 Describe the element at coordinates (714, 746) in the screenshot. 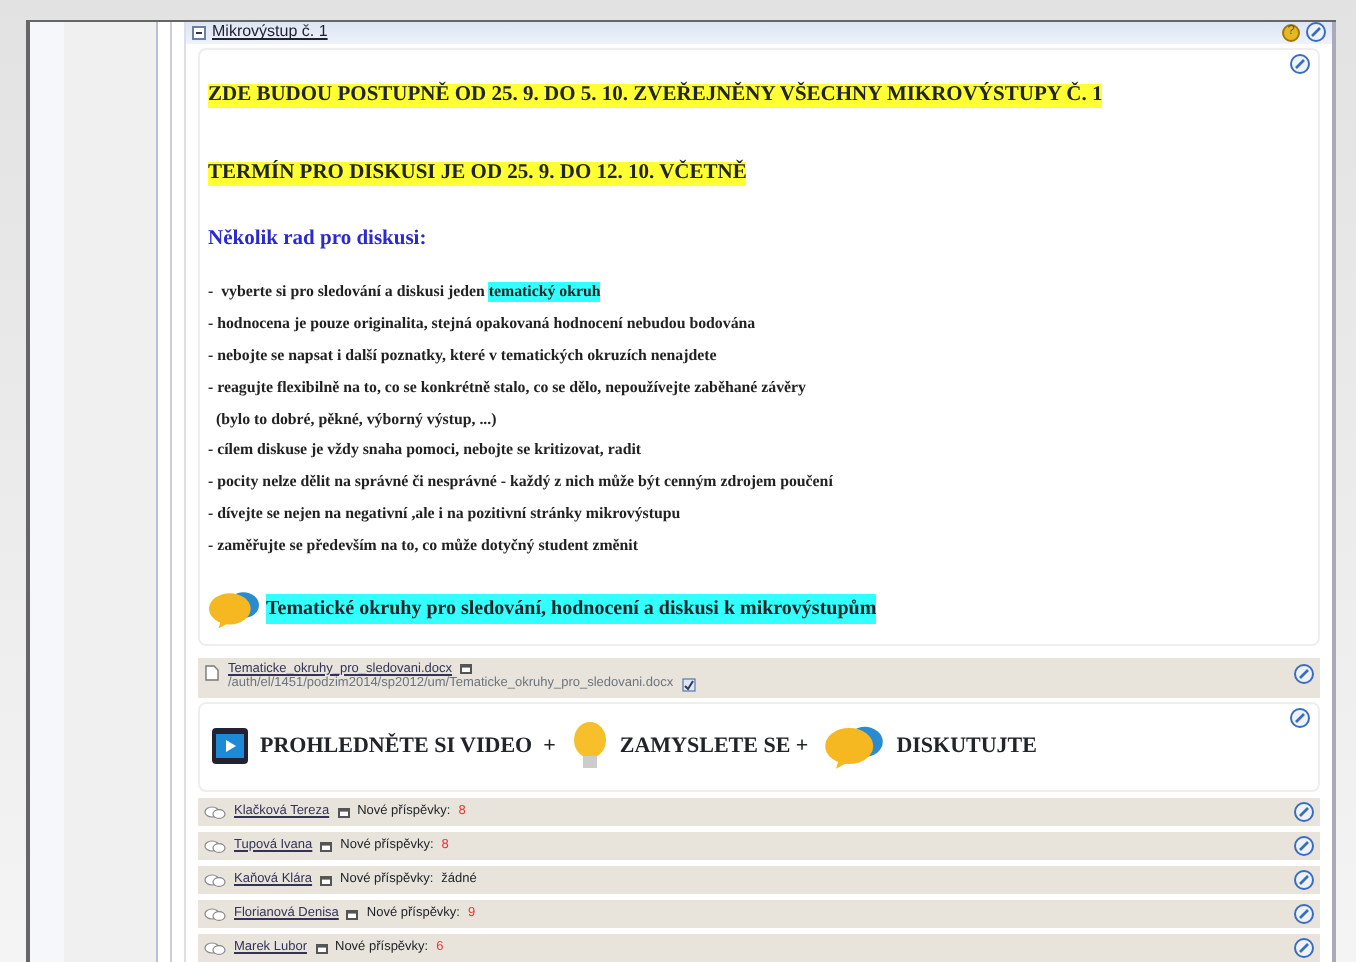

I see `step-label: ZAMYSLETE SE +` at that location.